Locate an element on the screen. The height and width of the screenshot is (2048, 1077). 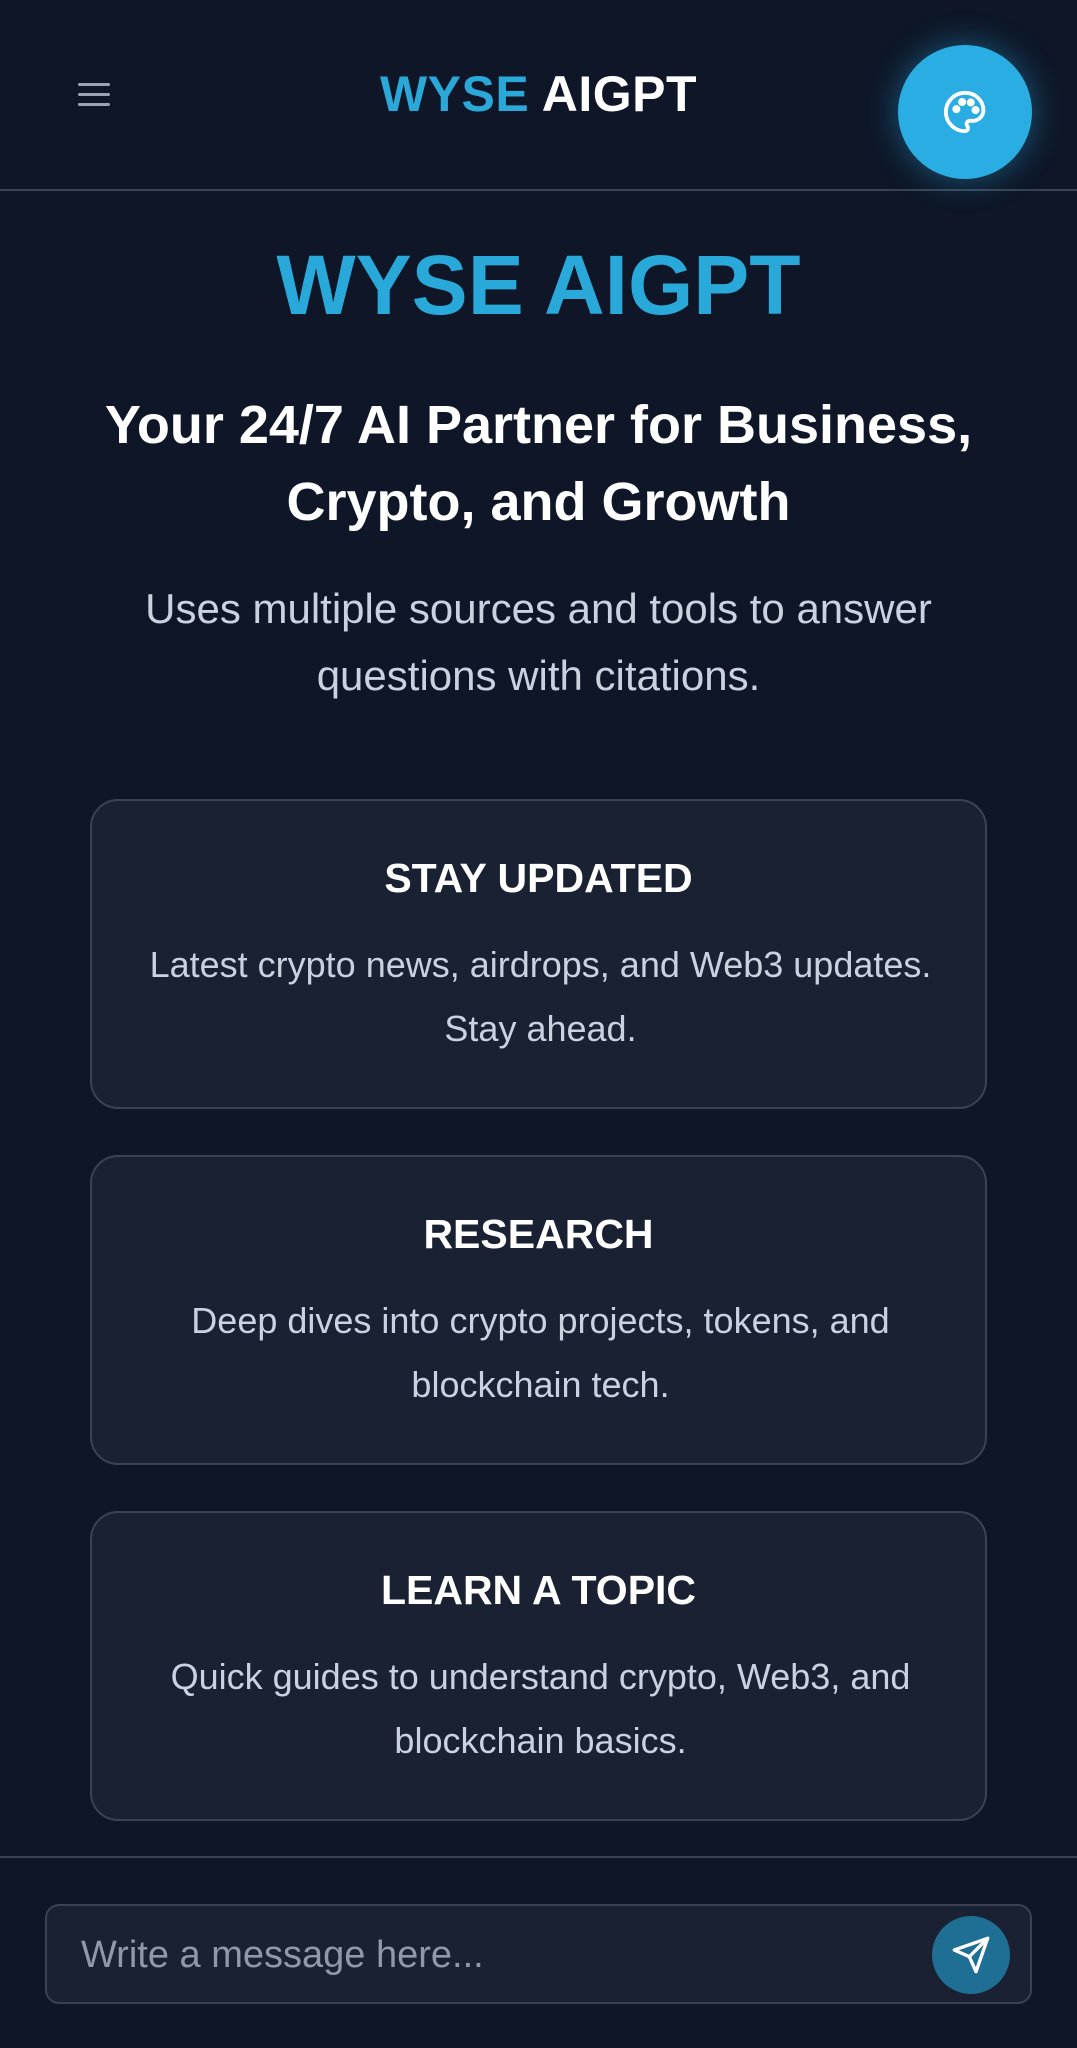
card-title: RESEARCH is located at coordinates (538, 1234).